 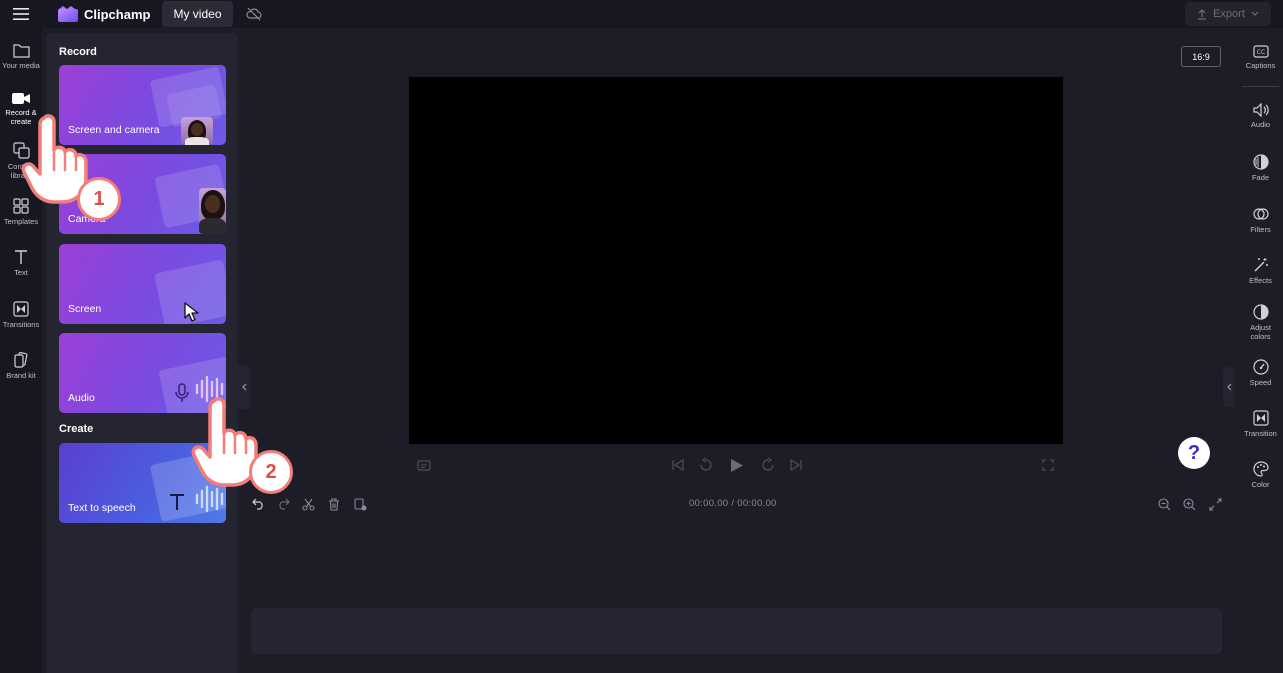 I want to click on duplicate-button, so click(x=360, y=504).